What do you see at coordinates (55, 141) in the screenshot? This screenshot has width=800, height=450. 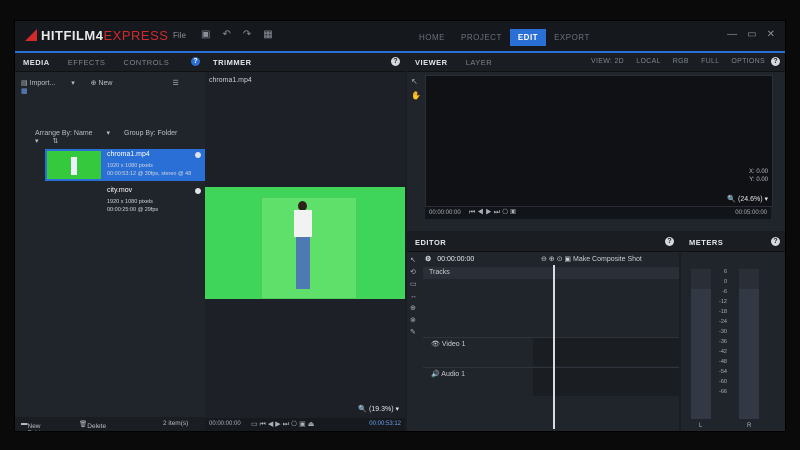 I see `sort-icon: ⇅` at bounding box center [55, 141].